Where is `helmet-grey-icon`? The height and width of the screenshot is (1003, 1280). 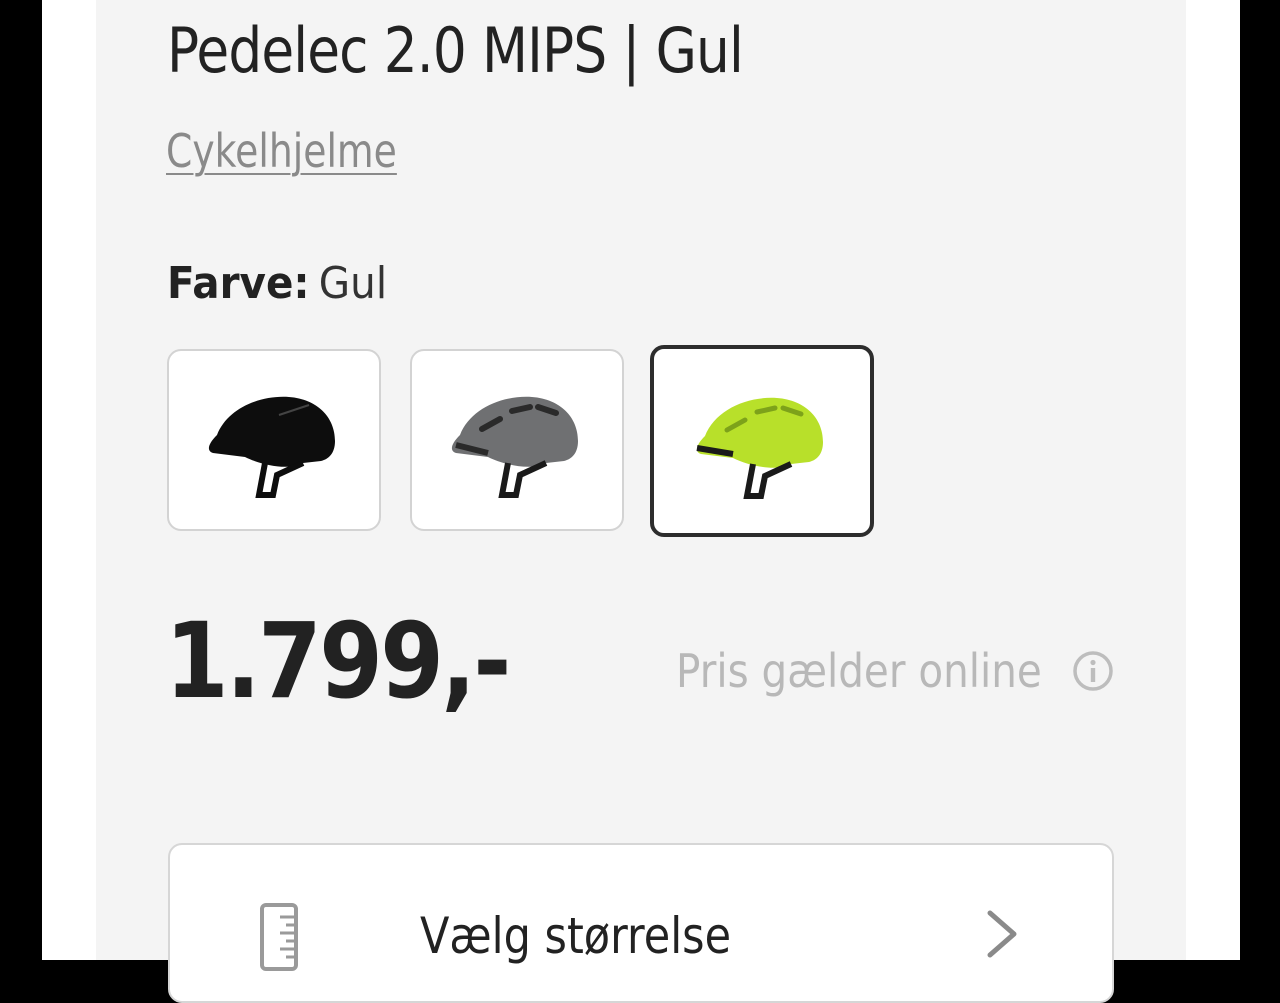 helmet-grey-icon is located at coordinates (514, 447).